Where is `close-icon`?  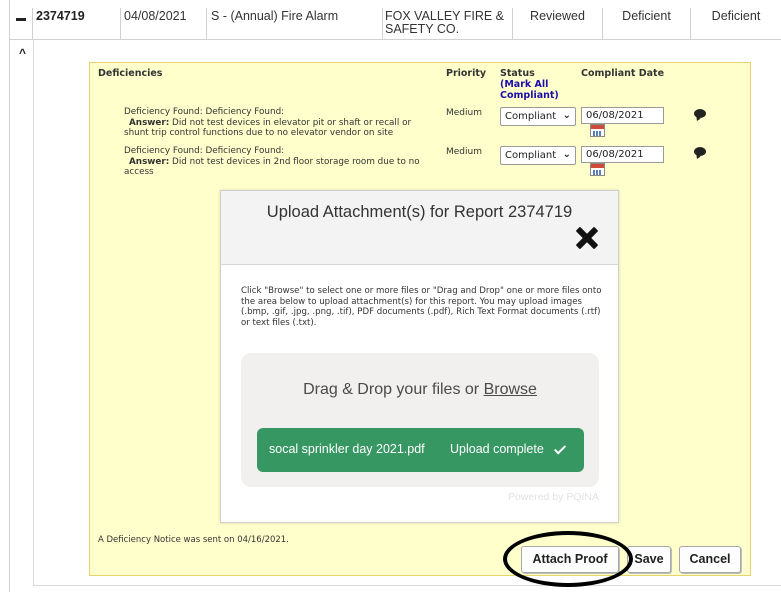 close-icon is located at coordinates (587, 238).